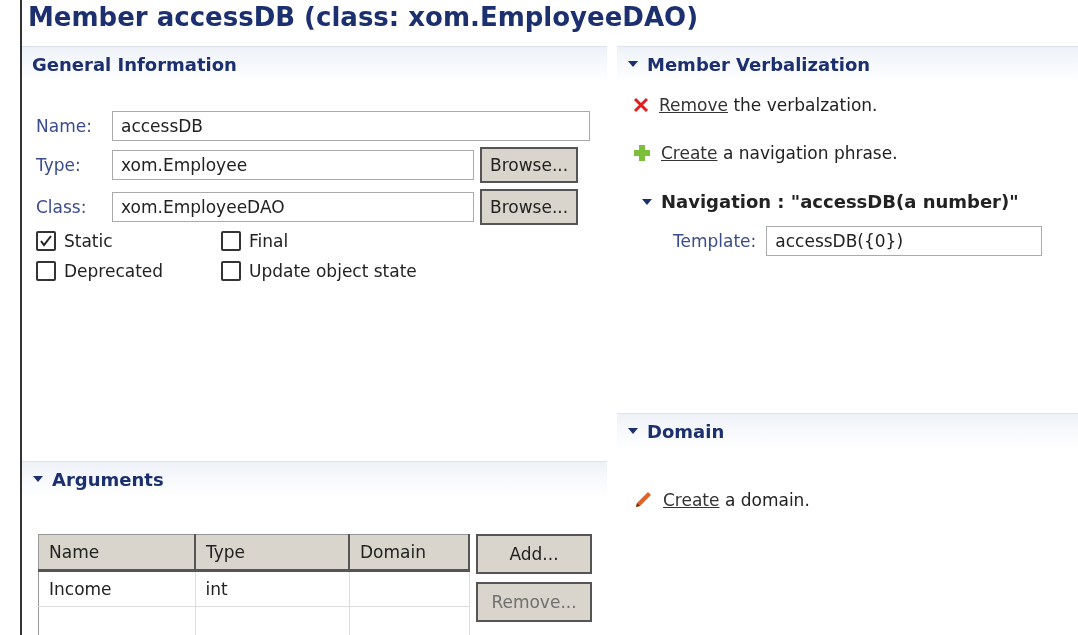 The width and height of the screenshot is (1078, 635). Describe the element at coordinates (116, 588) in the screenshot. I see `table-cell: Income` at that location.